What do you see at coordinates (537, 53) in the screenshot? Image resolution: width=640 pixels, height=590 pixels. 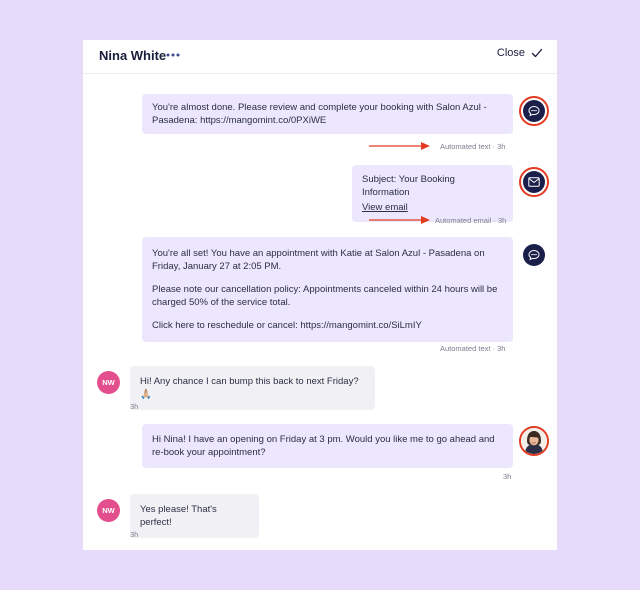 I see `checkmark-icon` at bounding box center [537, 53].